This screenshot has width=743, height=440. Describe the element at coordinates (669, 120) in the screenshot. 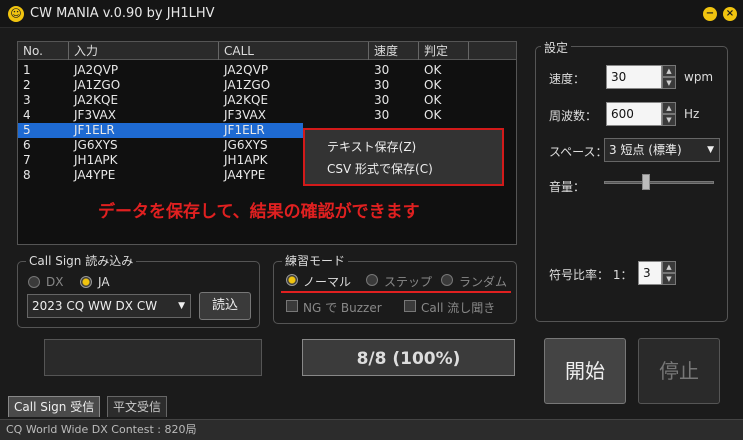

I see `freq-down-icon: ▼` at that location.